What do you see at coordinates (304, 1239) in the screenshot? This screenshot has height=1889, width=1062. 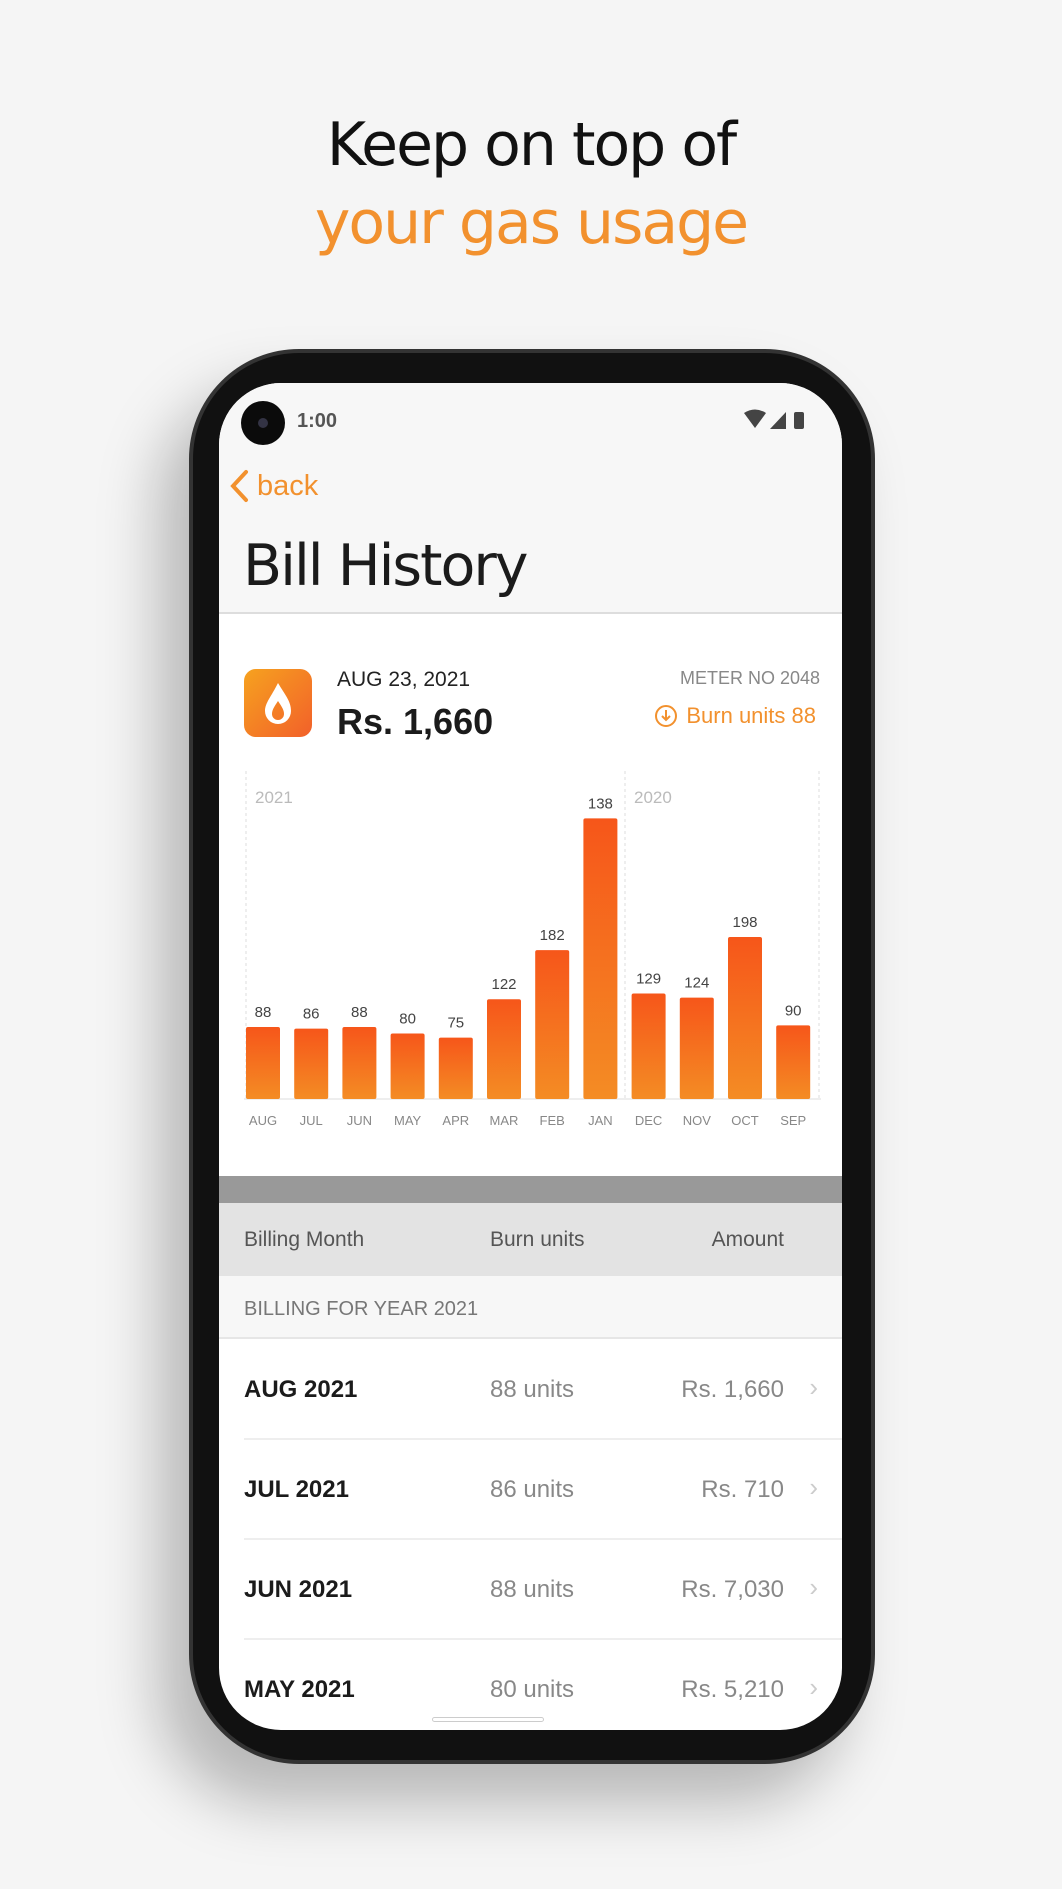 I see `header-billing-month: Billing Month` at bounding box center [304, 1239].